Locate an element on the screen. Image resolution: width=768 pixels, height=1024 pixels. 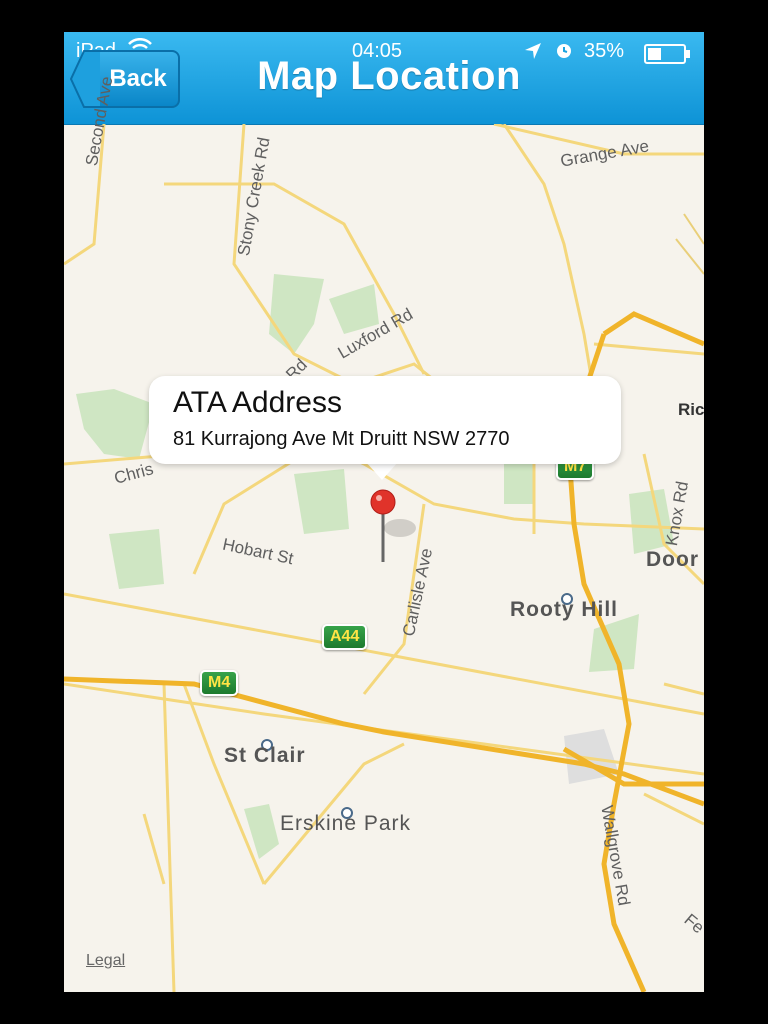
navigation-bar: iPad 04:05 35% Back is located at coordinates (384, 78).